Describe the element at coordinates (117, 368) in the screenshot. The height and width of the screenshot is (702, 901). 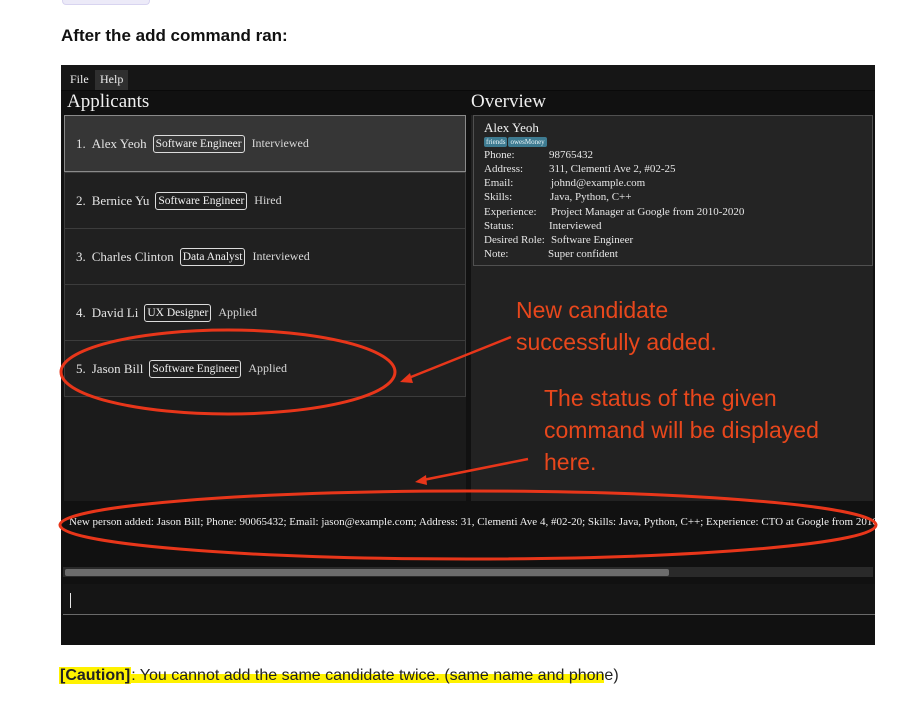
I see `applicant-name: Jason Bill` at that location.